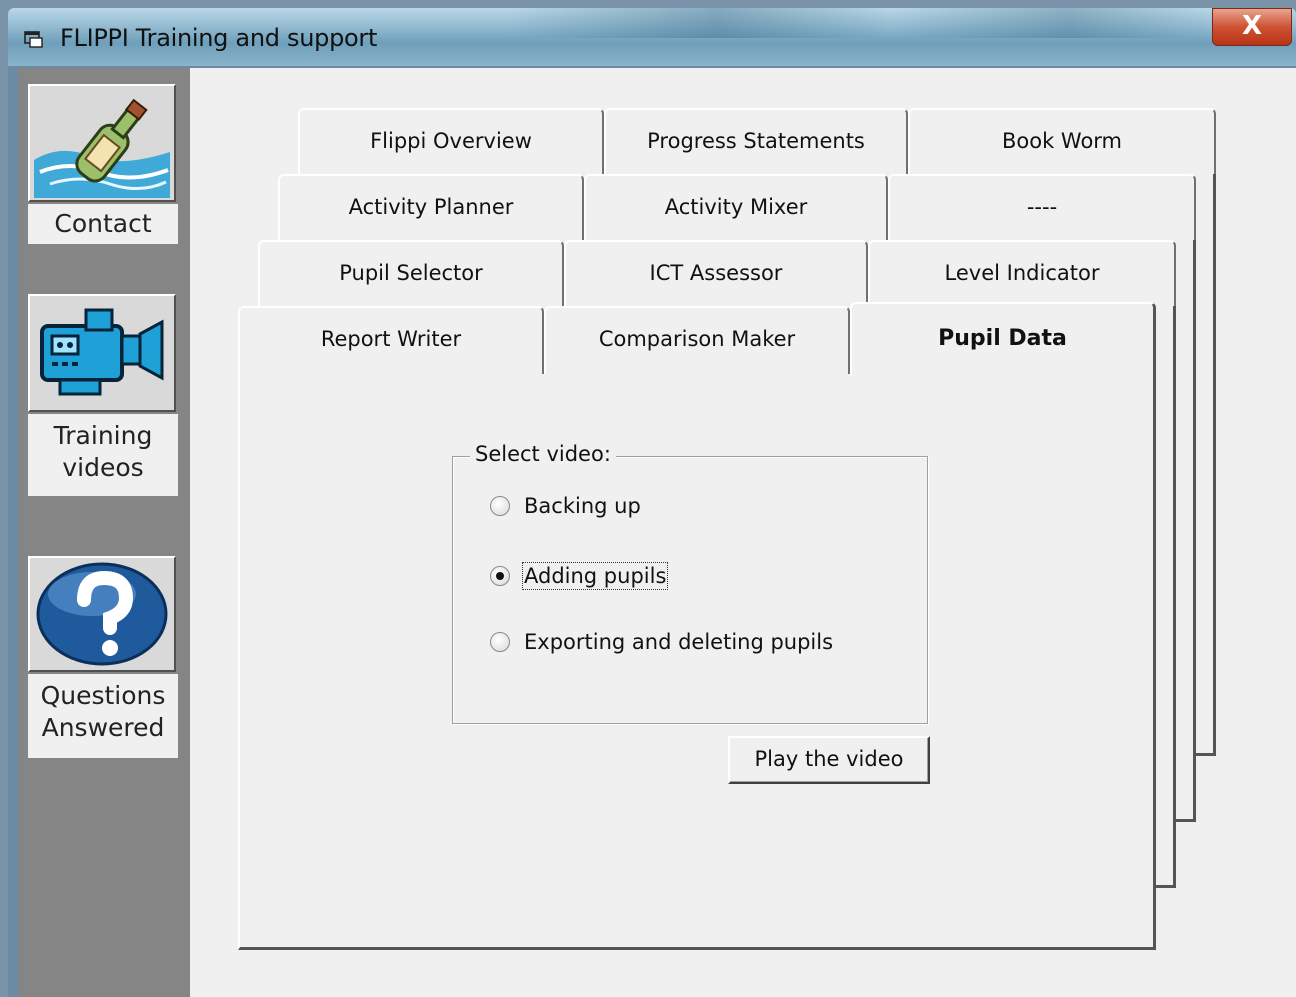  I want to click on training-videos-button, so click(102, 353).